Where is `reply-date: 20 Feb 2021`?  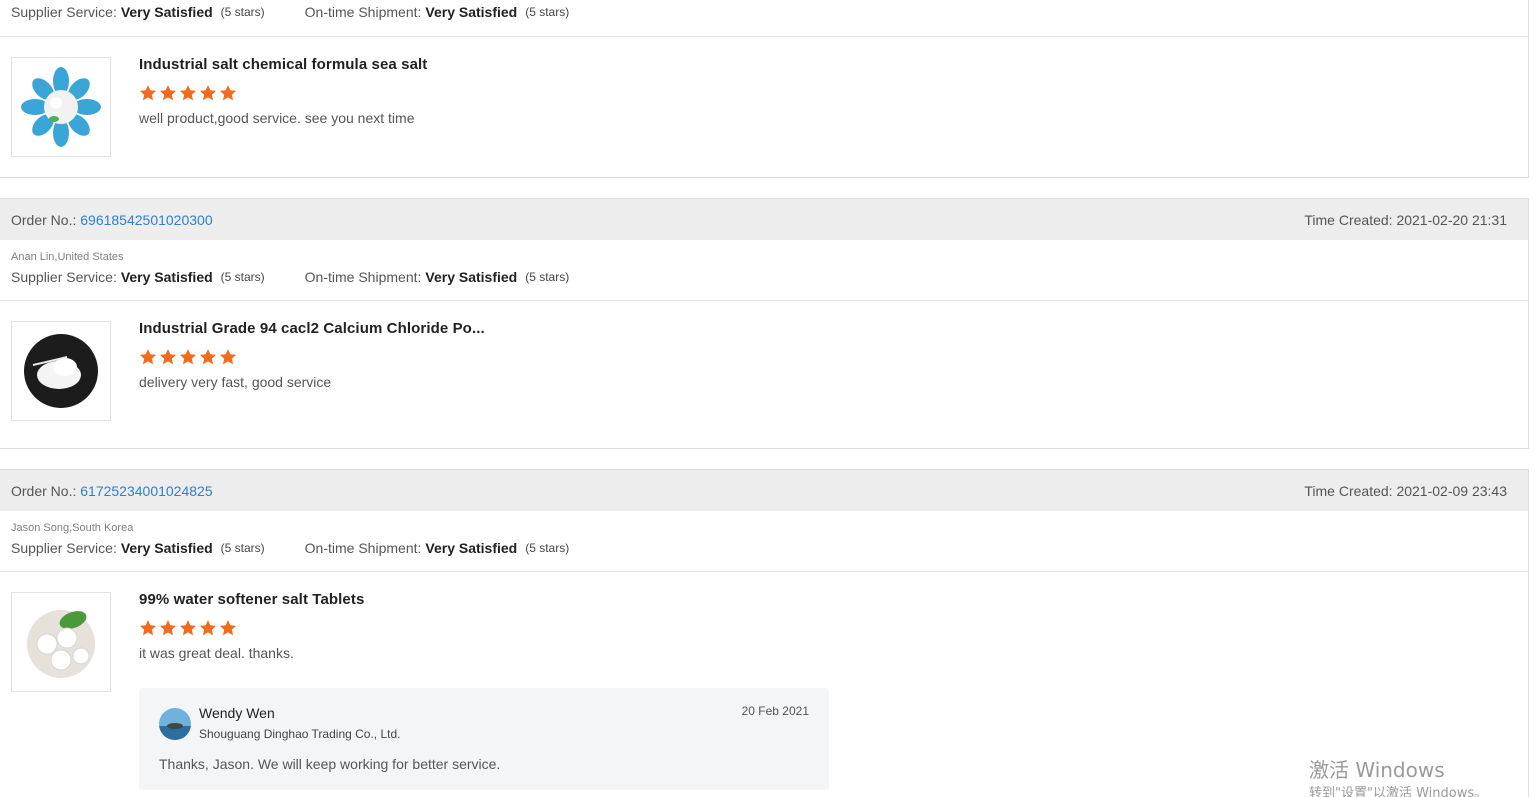
reply-date: 20 Feb 2021 is located at coordinates (775, 711).